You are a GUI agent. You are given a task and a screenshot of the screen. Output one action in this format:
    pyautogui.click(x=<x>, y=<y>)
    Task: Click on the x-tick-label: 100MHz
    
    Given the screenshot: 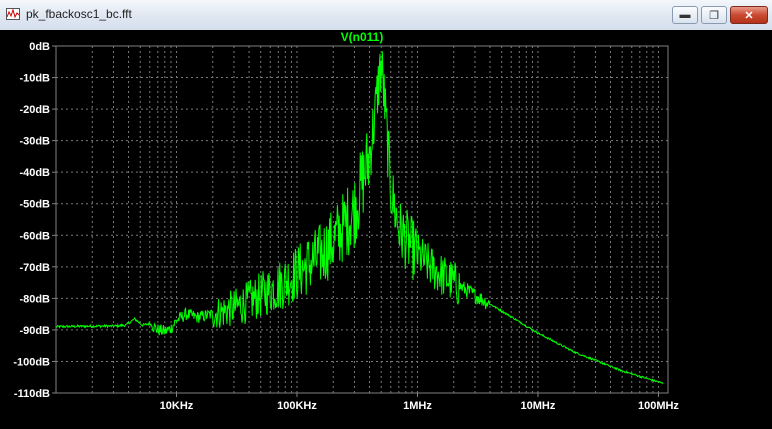 What is the action you would take?
    pyautogui.click(x=658, y=406)
    